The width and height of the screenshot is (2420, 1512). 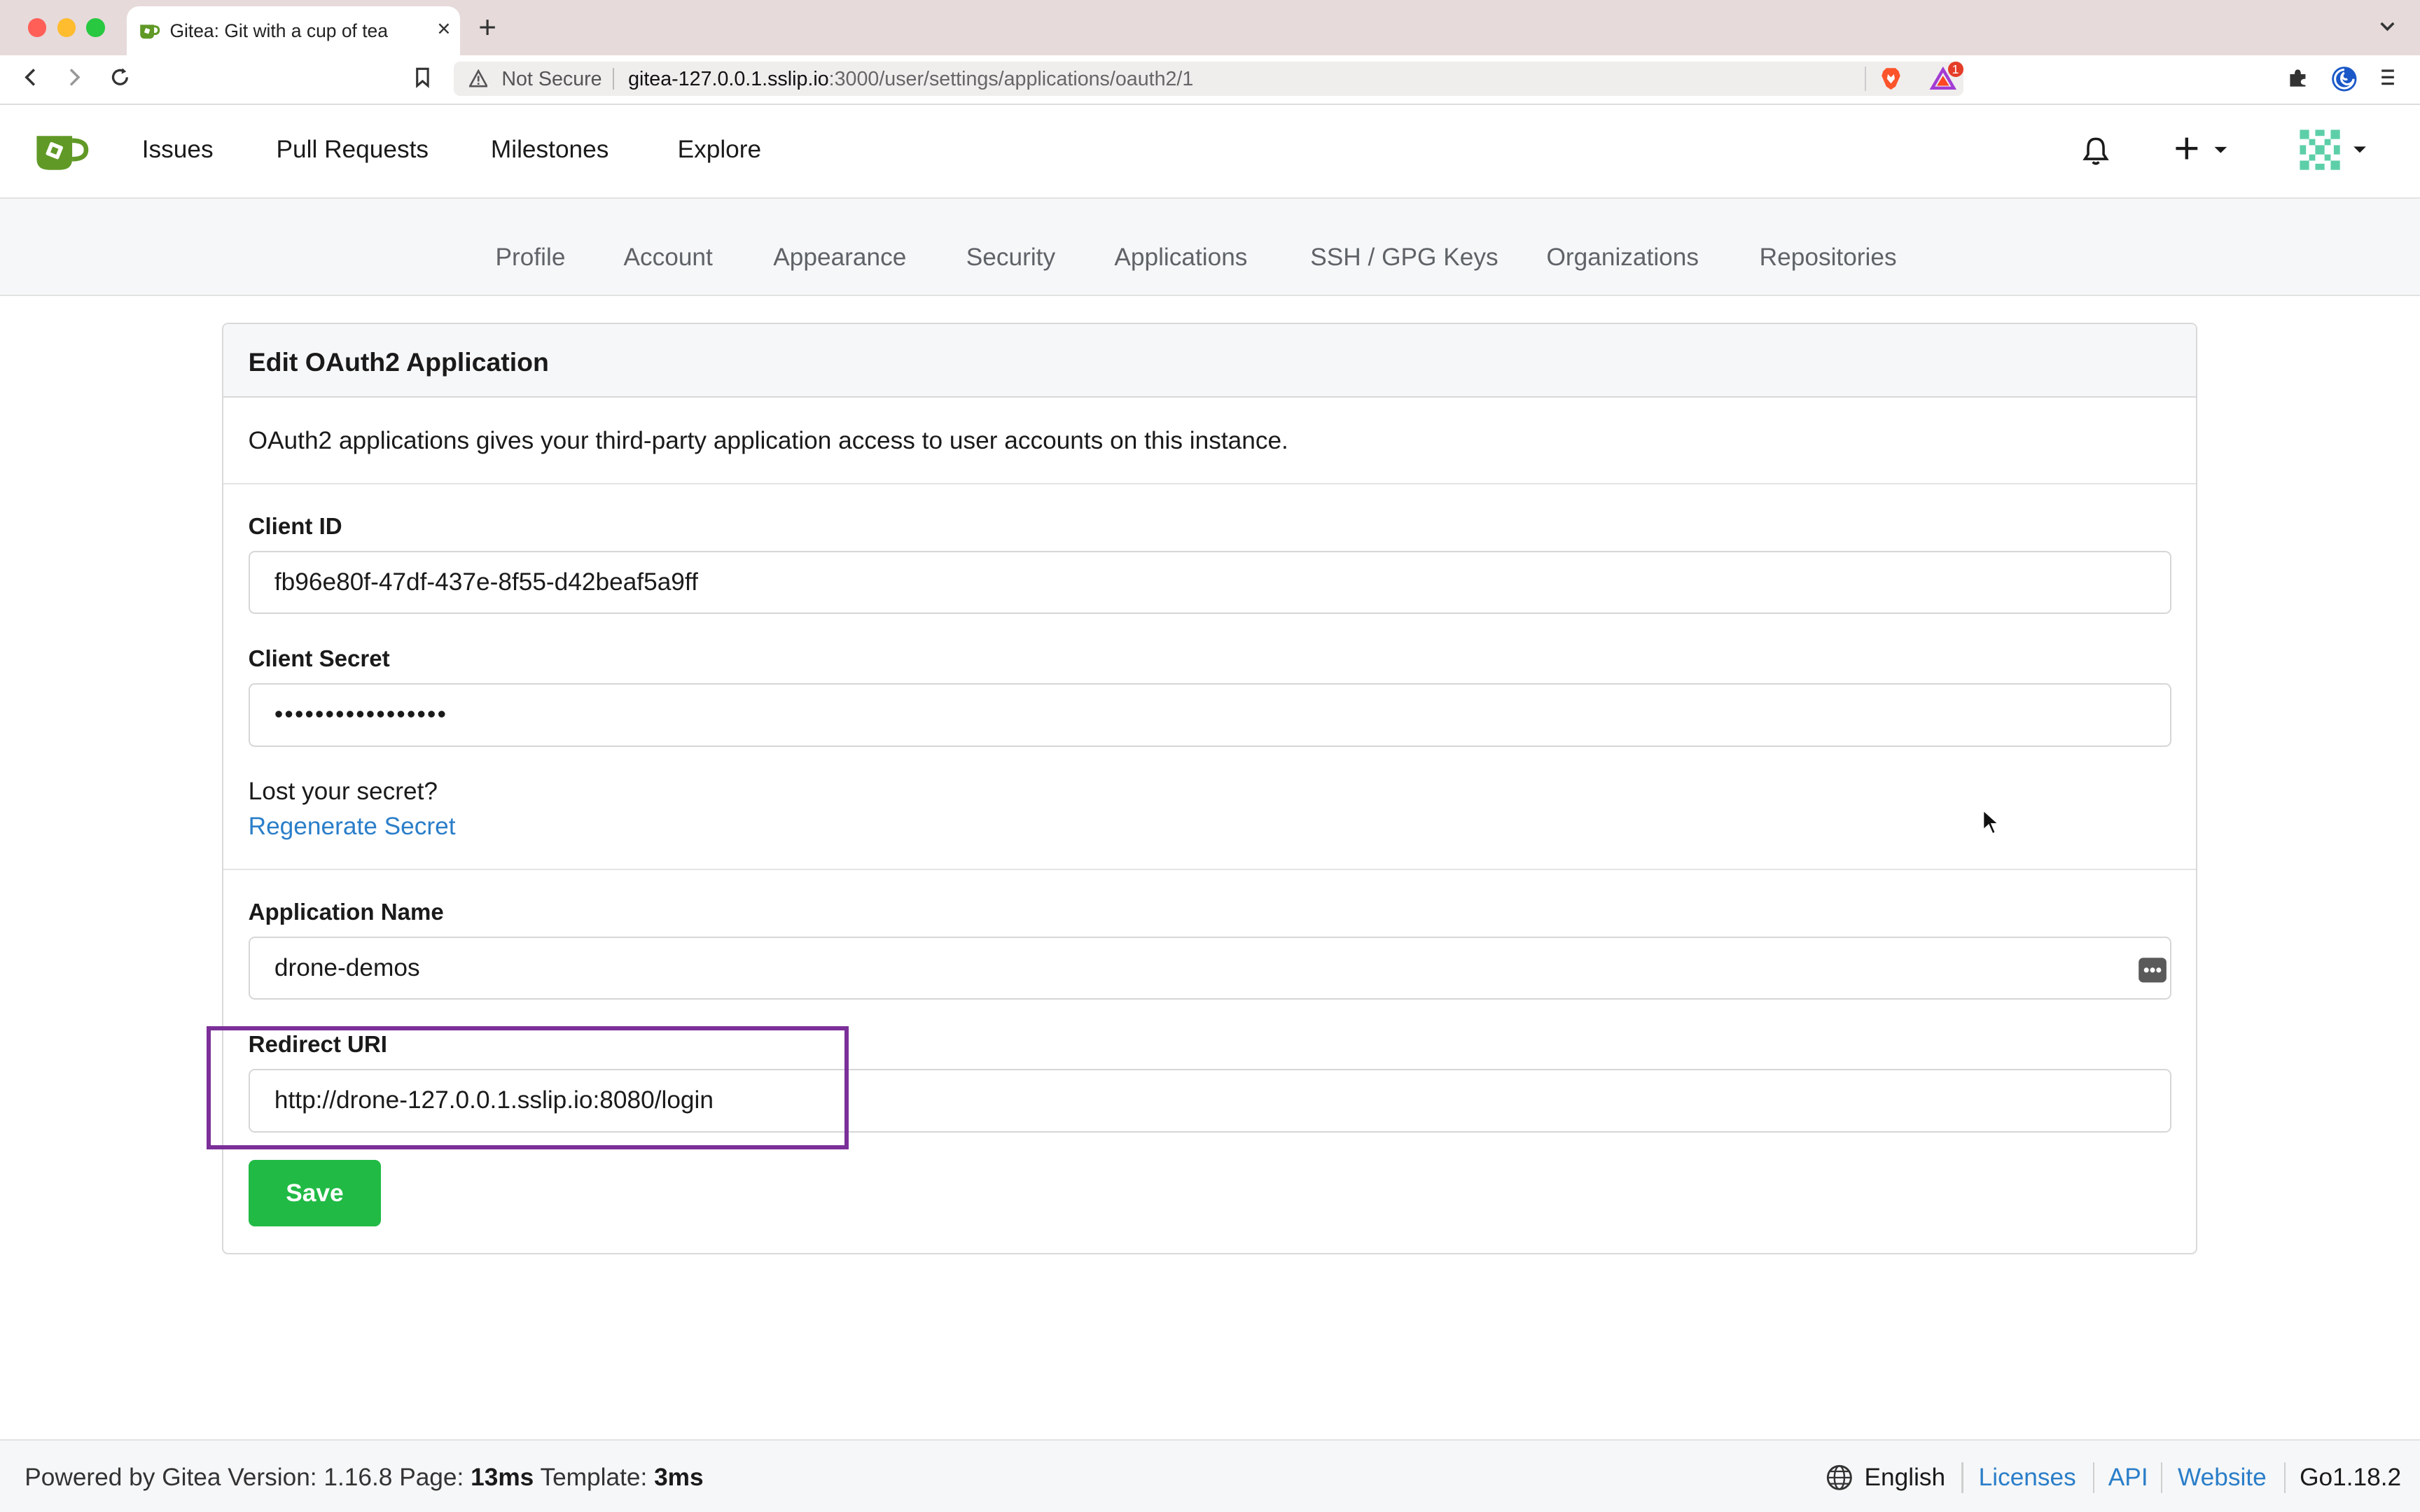 I want to click on gitea-navbar: Issues Pull Requests Milestones Explore, so click(x=1210, y=152).